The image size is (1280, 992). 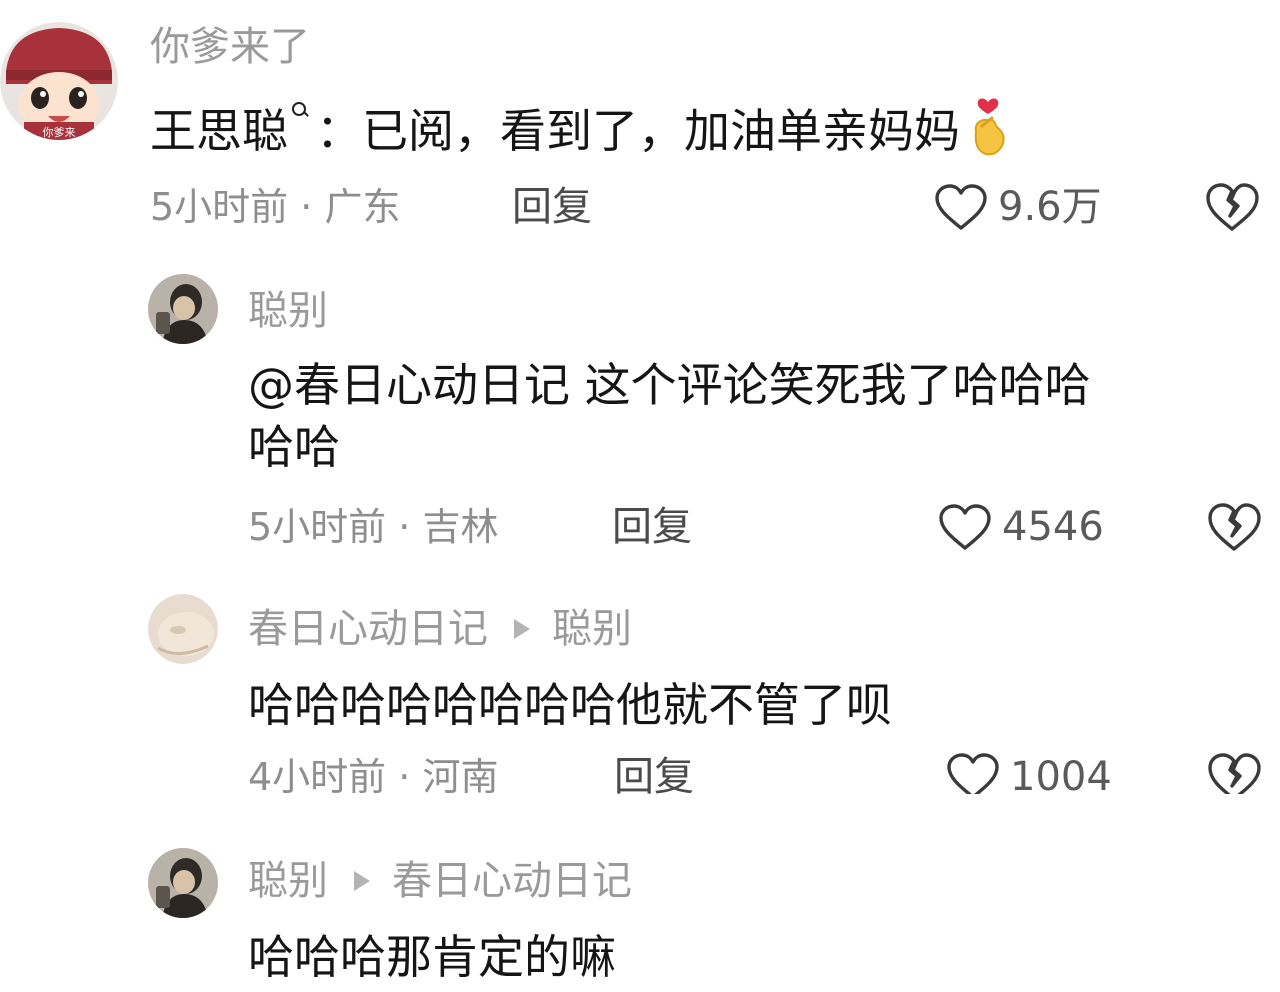 What do you see at coordinates (512, 881) in the screenshot?
I see `reply-target-name: 春日心动日记` at bounding box center [512, 881].